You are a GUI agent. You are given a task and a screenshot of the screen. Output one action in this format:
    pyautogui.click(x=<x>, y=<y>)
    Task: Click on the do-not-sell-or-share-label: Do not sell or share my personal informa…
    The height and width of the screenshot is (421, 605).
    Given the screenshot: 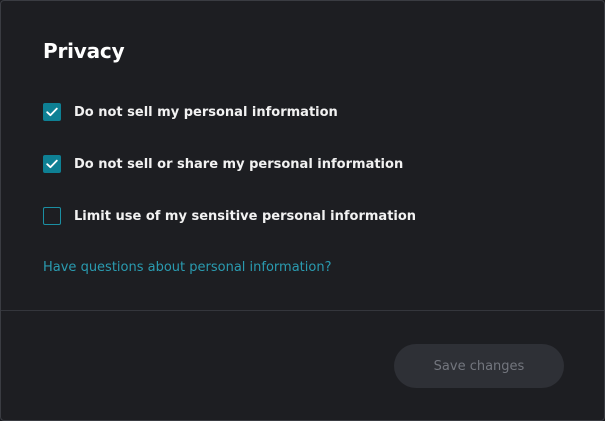 What is the action you would take?
    pyautogui.click(x=239, y=164)
    